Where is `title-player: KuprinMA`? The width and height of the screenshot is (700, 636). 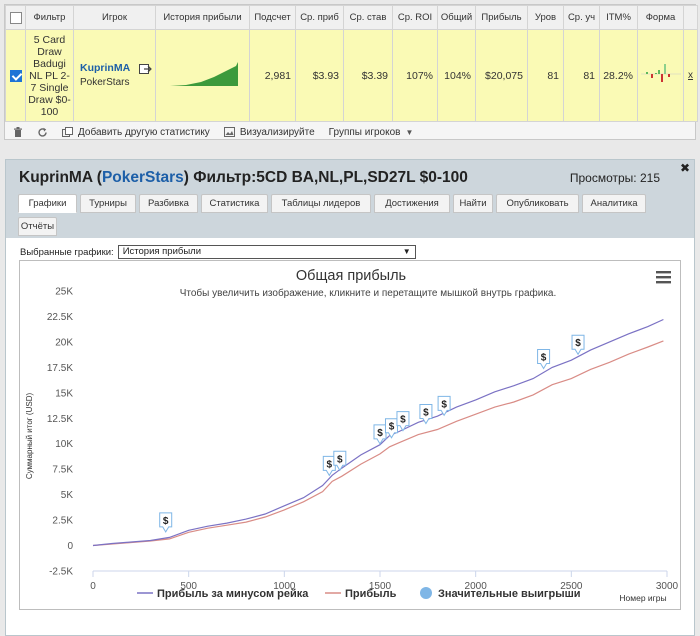
title-player: KuprinMA is located at coordinates (56, 177).